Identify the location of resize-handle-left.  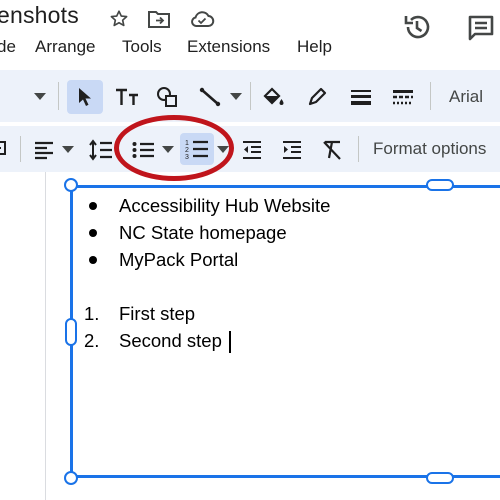
(71, 332).